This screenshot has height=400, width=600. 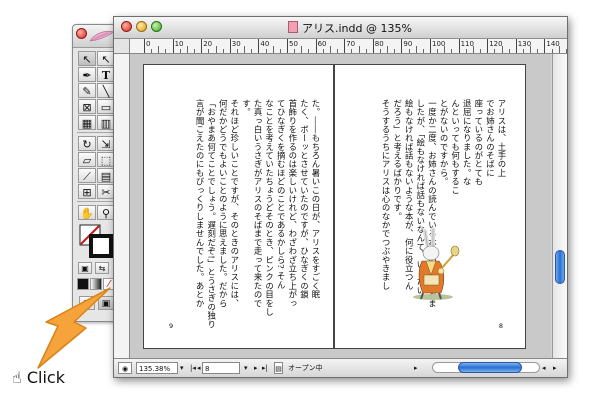 I want to click on shear-tool-icon: ▱, so click(x=87, y=159).